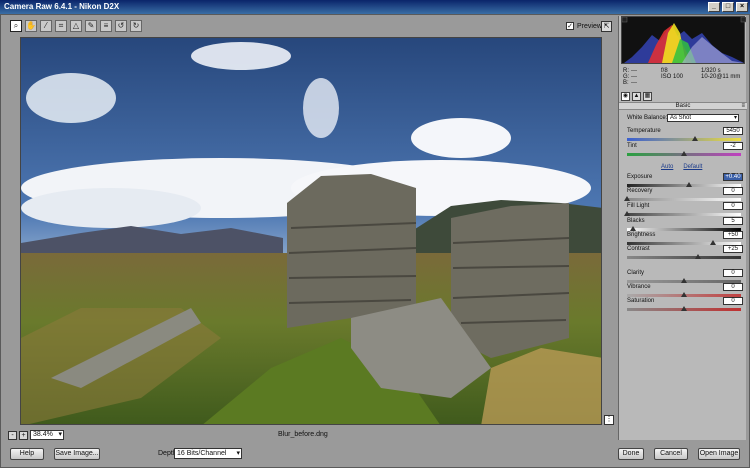 The width and height of the screenshot is (750, 468). I want to click on temperature-slider-track, so click(684, 139).